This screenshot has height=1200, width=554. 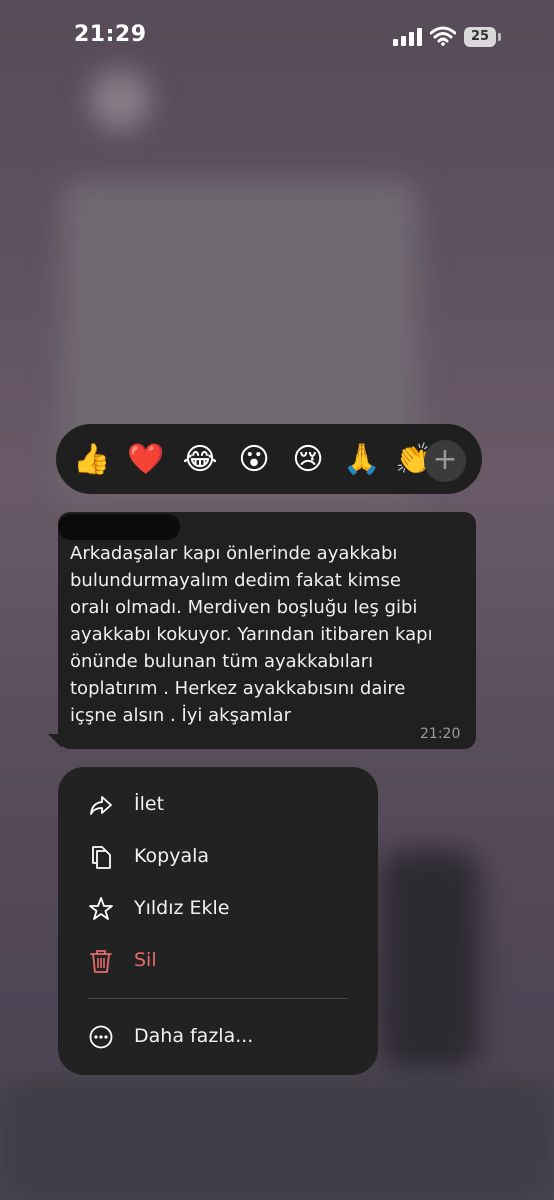 I want to click on more-icon, so click(x=101, y=1037).